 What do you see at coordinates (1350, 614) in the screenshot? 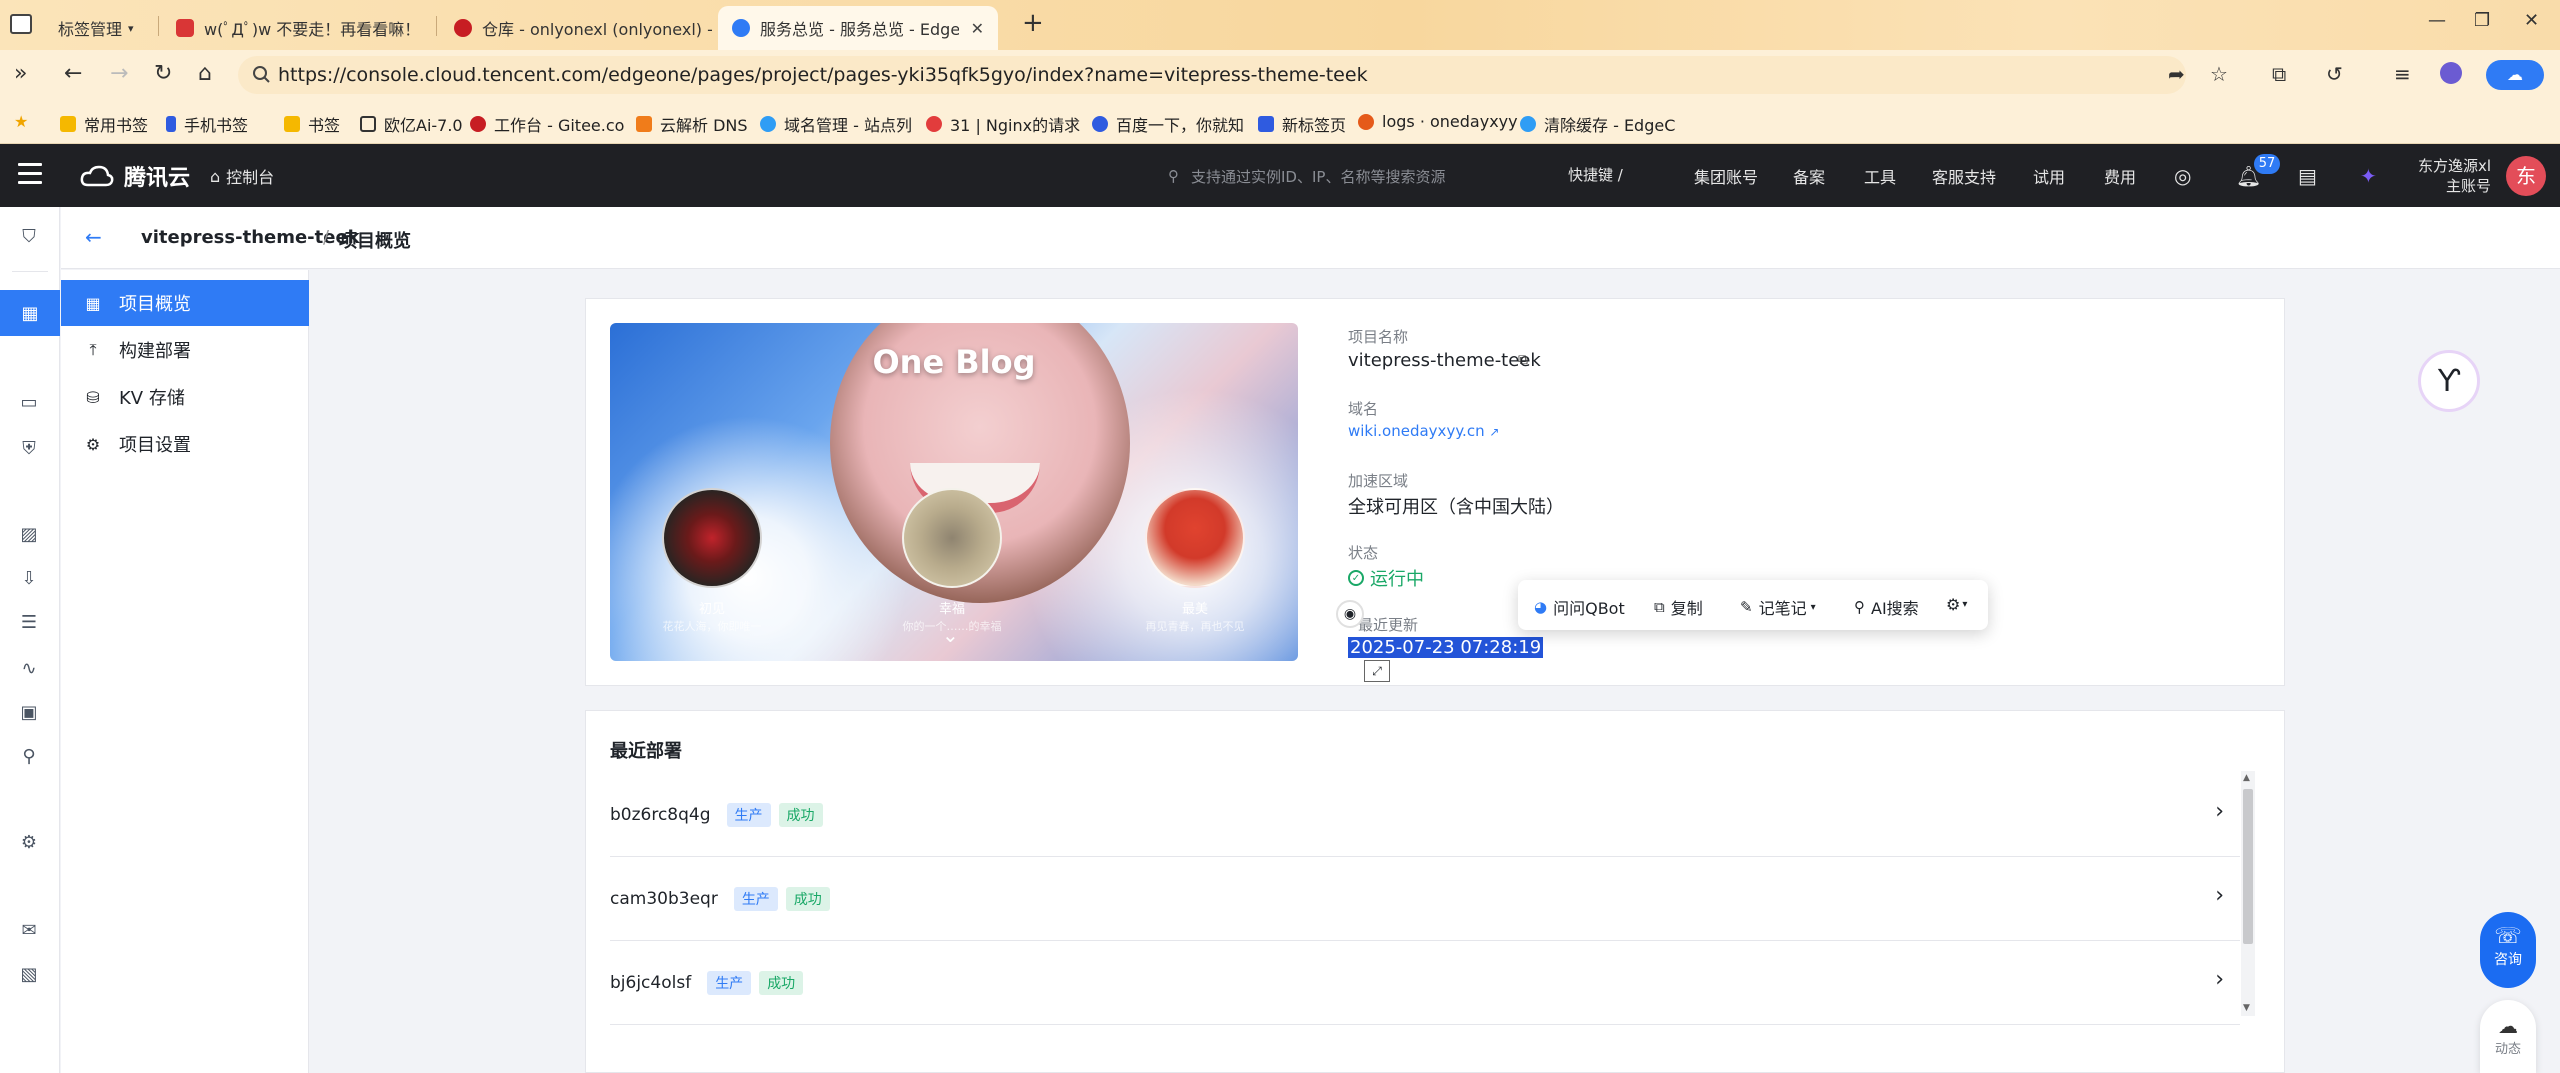
I see `qbot-icon: ◉` at bounding box center [1350, 614].